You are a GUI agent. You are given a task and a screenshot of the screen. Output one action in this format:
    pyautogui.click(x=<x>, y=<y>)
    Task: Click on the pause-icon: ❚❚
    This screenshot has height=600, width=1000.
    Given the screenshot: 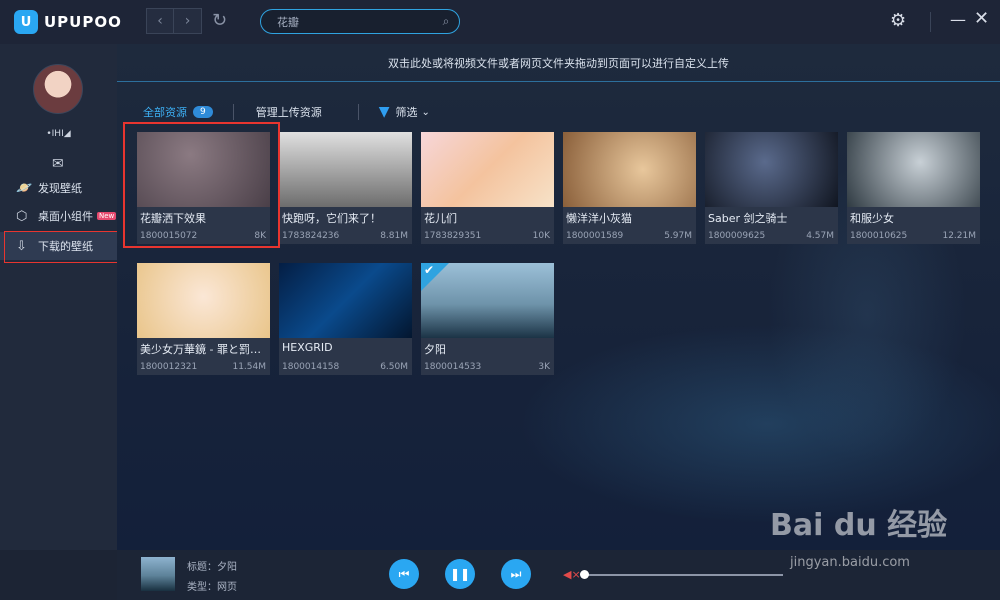 What is the action you would take?
    pyautogui.click(x=460, y=574)
    